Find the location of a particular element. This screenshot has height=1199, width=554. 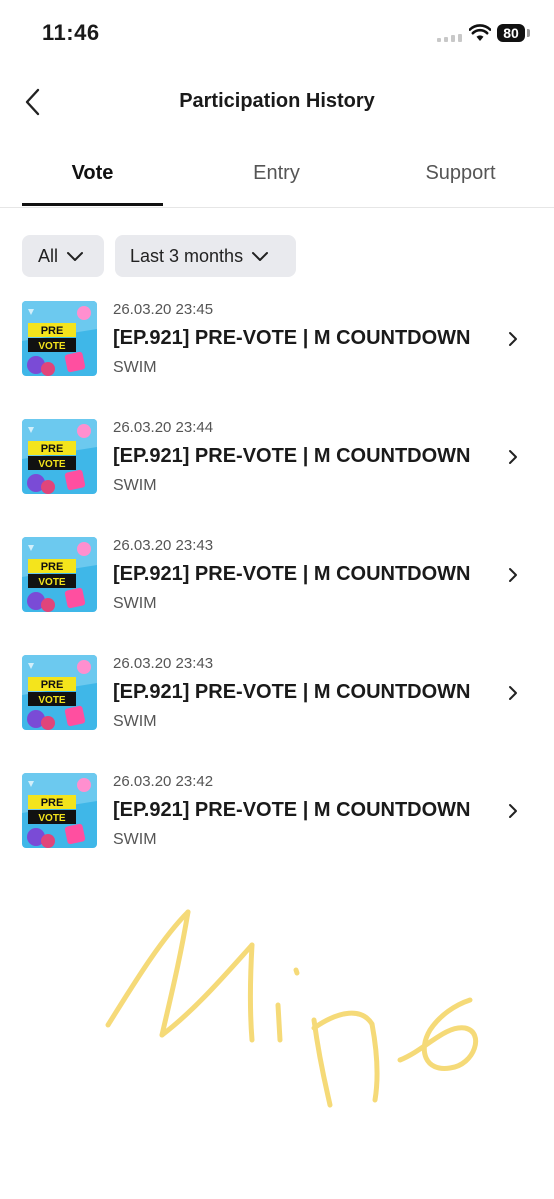

item-date: 26.03.20 23:42 is located at coordinates (163, 781).